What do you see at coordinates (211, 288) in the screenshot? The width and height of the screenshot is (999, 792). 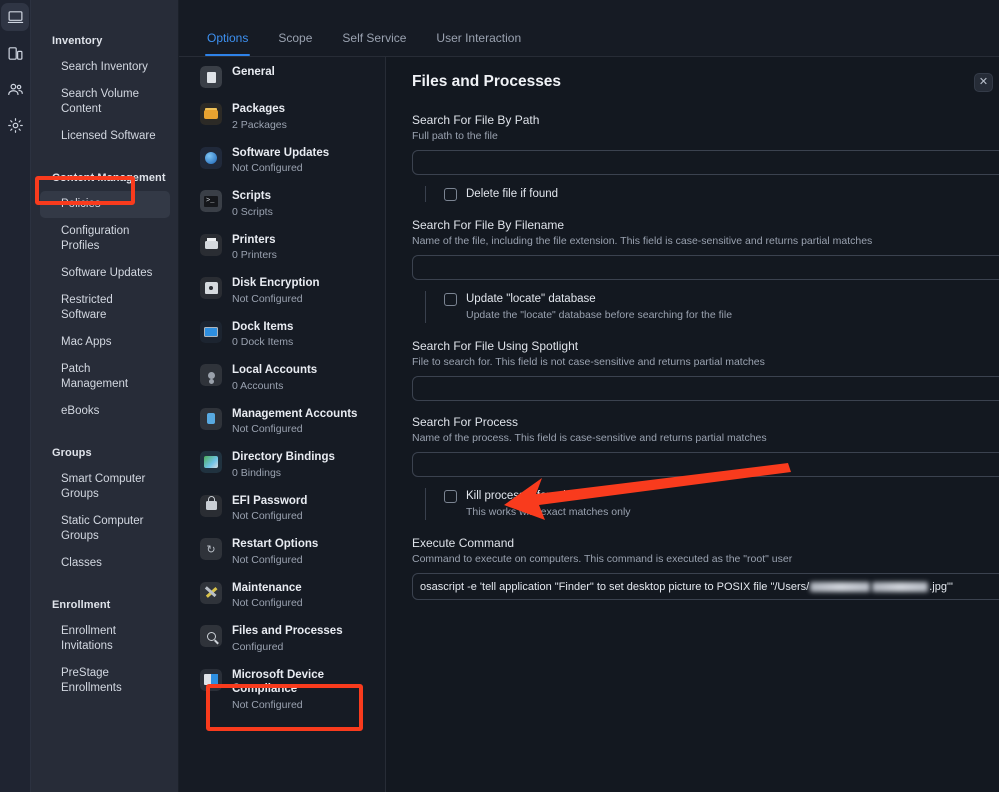 I see `disk-encryption-icon` at bounding box center [211, 288].